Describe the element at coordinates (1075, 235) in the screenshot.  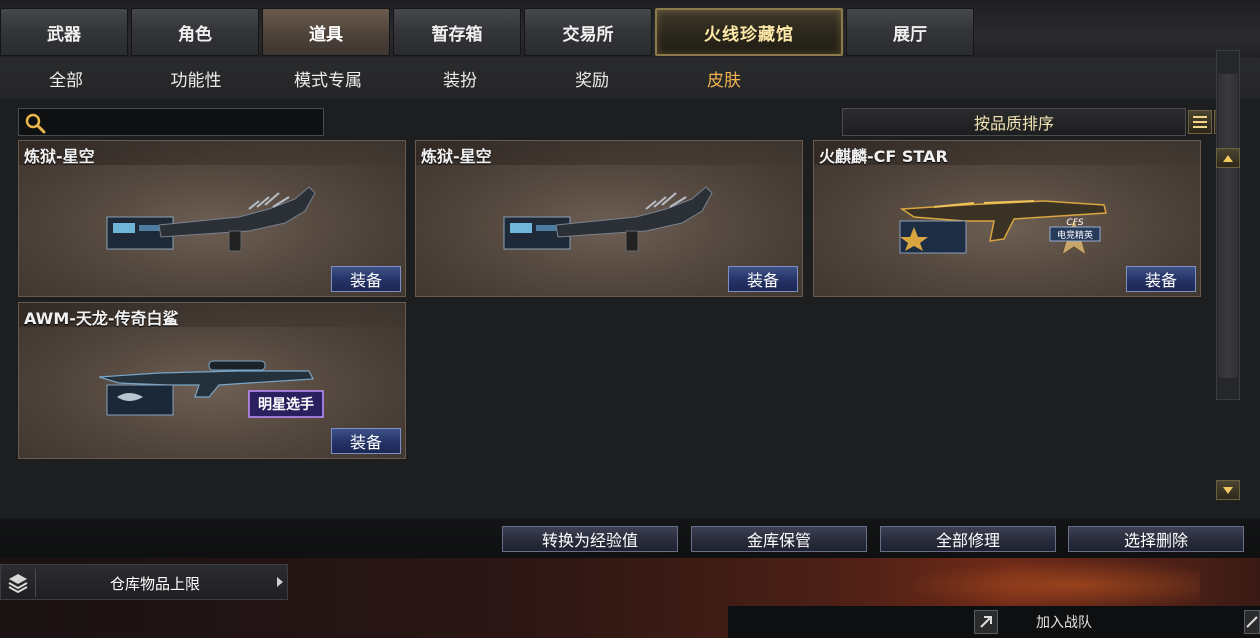
I see `cfs-badge-text: 电竞精英` at that location.